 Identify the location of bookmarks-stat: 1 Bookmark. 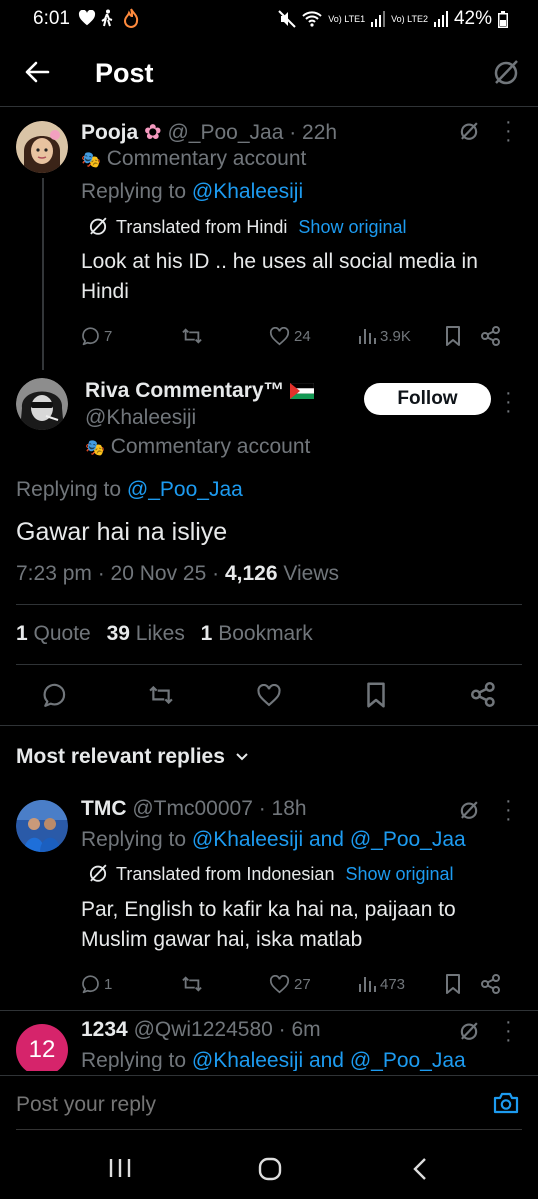
(257, 633).